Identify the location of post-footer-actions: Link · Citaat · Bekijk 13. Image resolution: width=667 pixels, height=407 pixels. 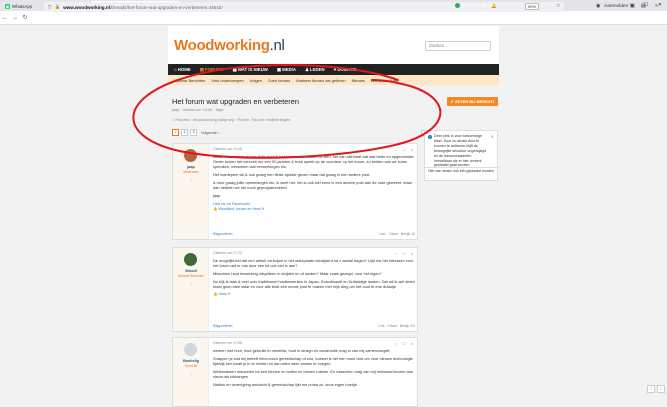
(397, 234).